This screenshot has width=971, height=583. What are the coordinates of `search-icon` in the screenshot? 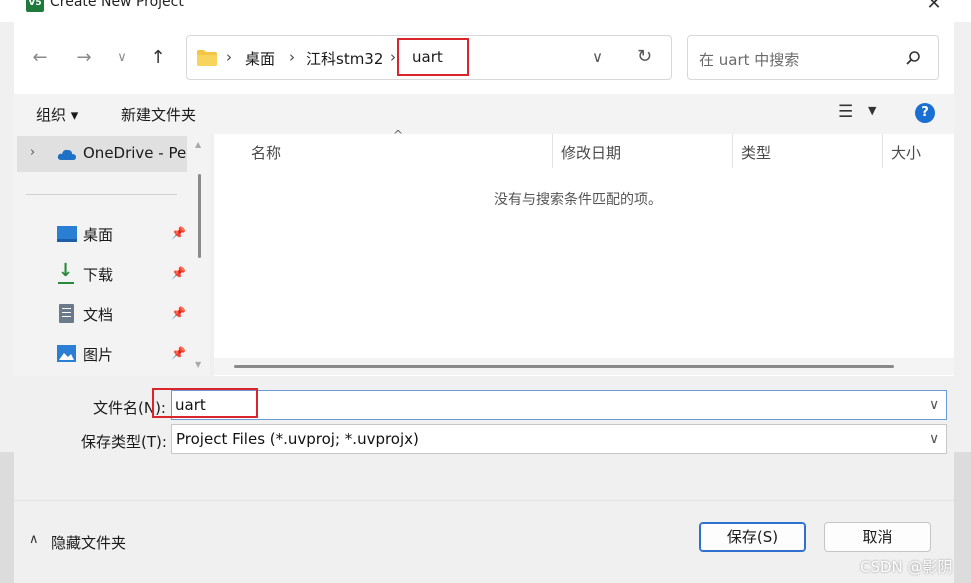 It's located at (913, 58).